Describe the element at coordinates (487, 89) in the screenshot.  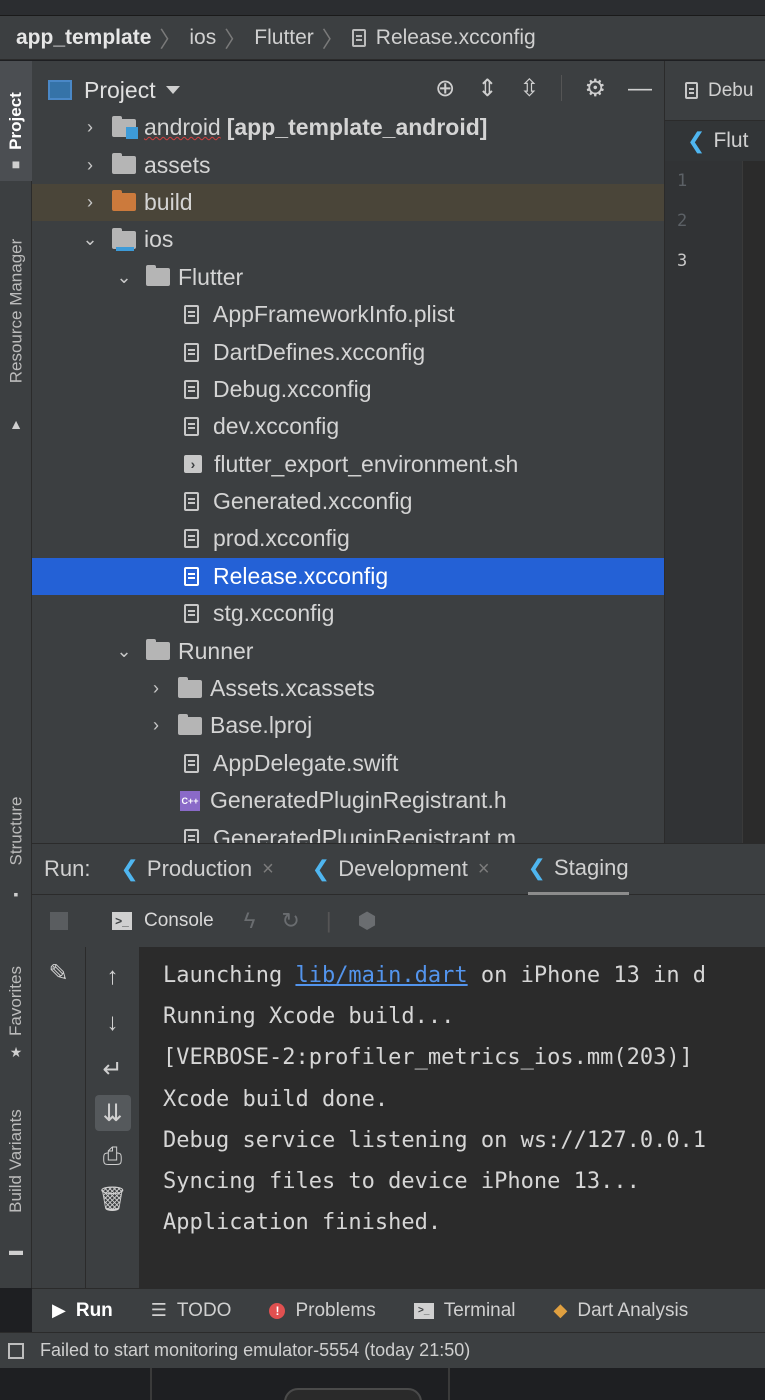
I see `expand-all-icon: ⇕` at that location.